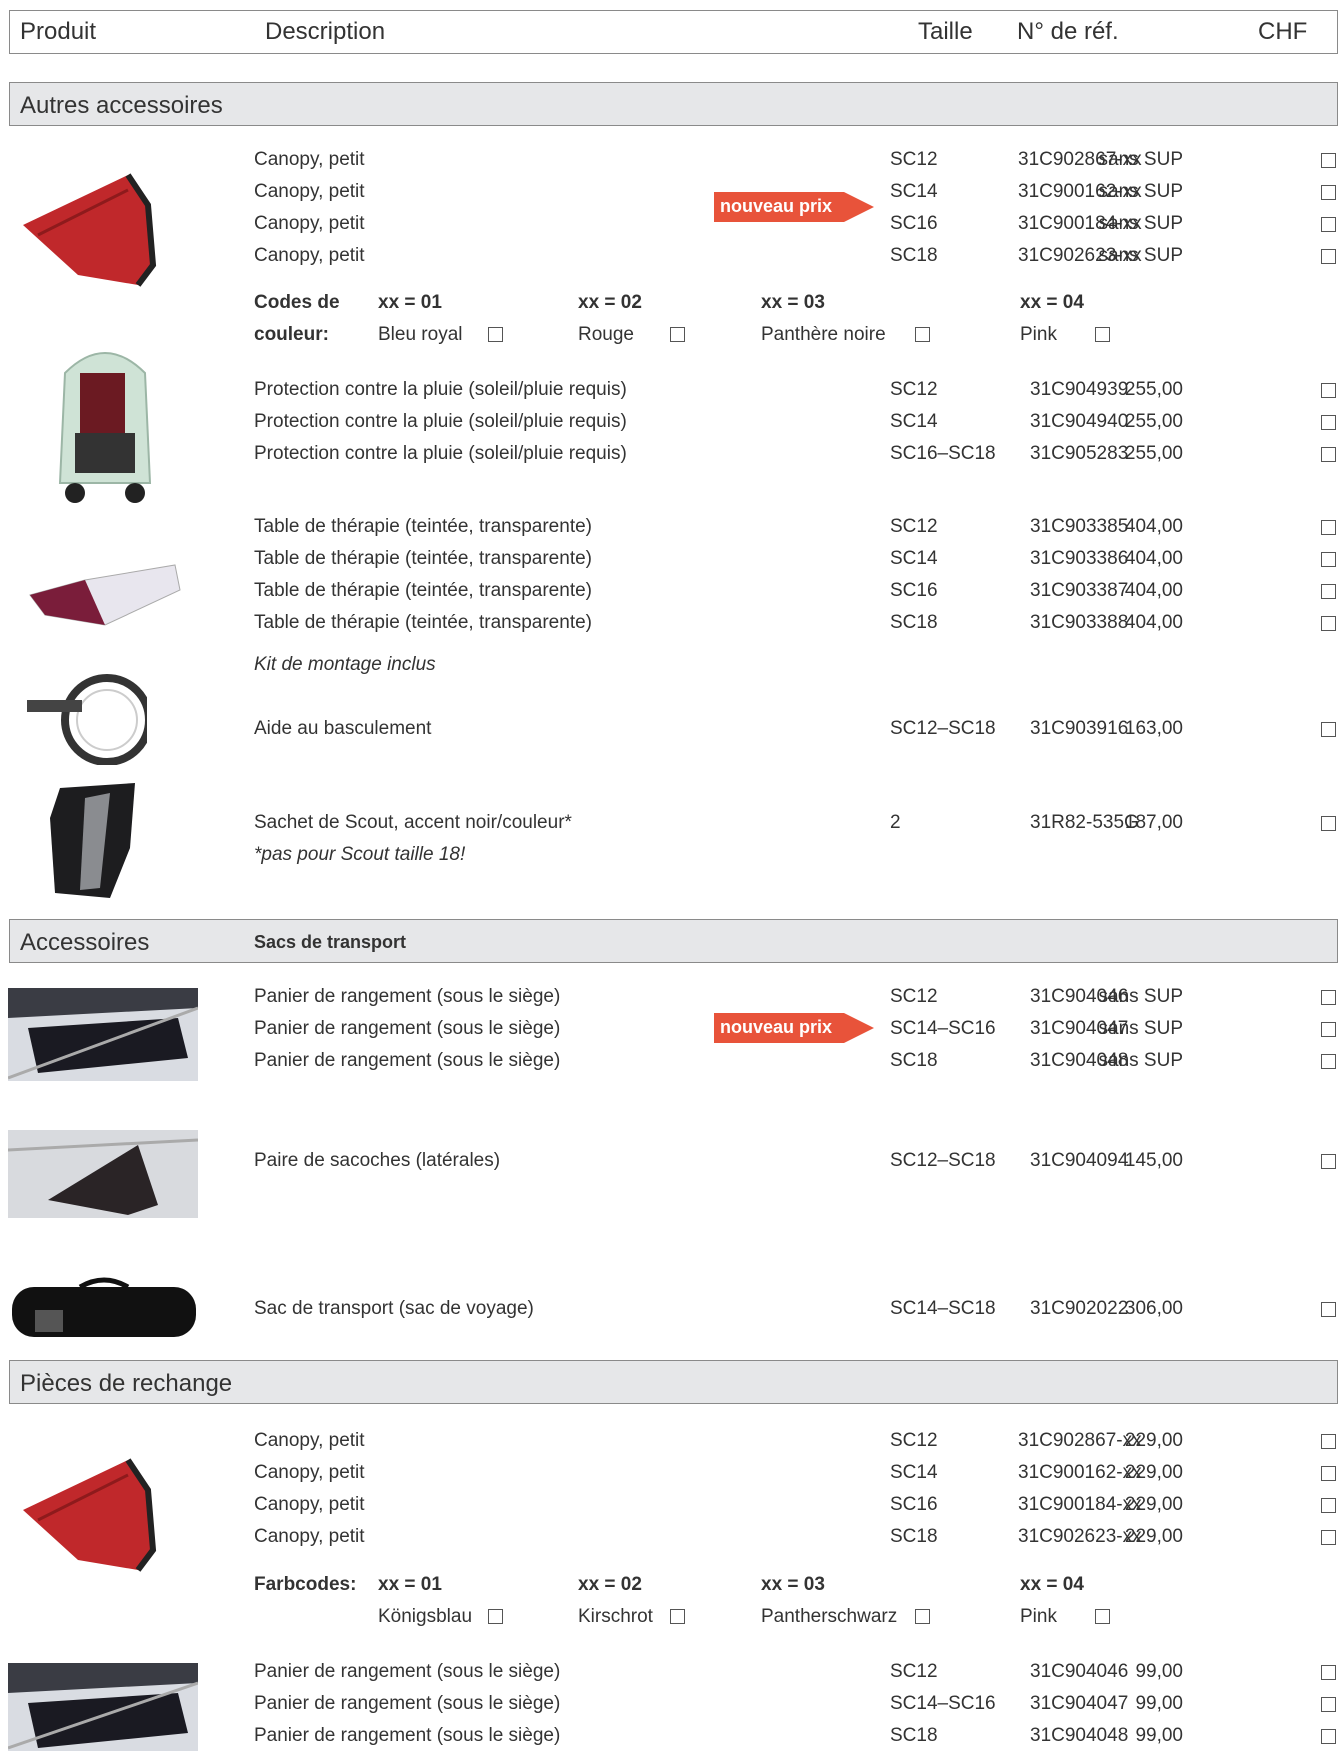 Image resolution: width=1341 pixels, height=1751 pixels. I want to click on header-taille: Taille, so click(945, 31).